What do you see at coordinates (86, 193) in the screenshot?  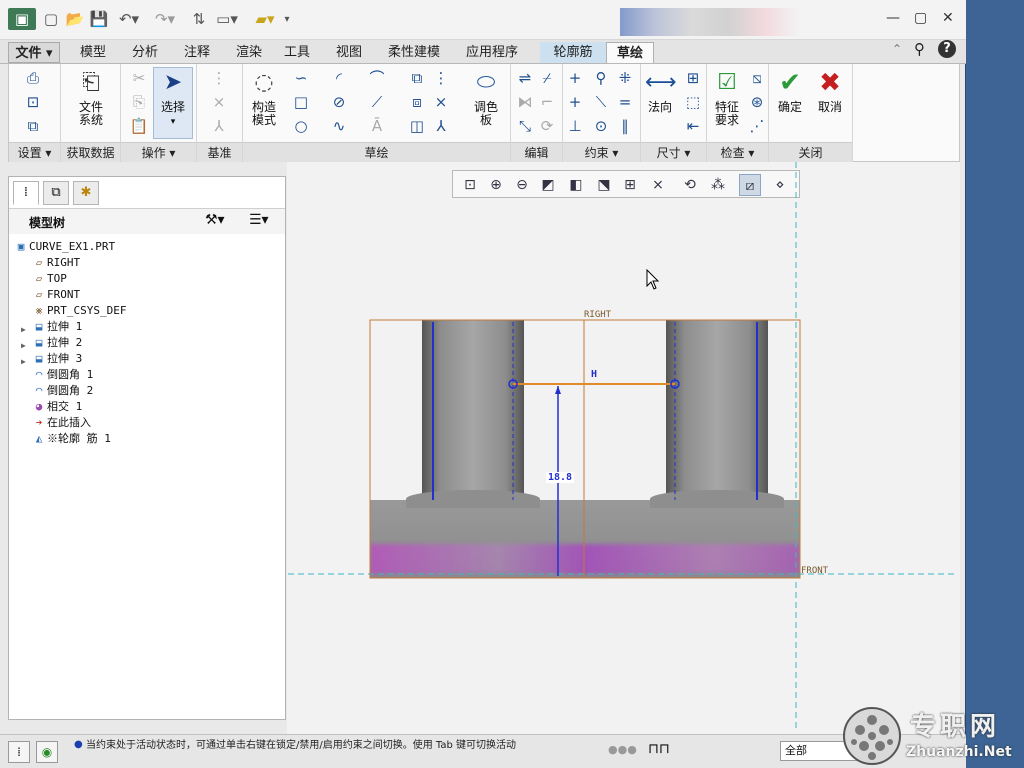 I see `tab-favorites-icon: ✱` at bounding box center [86, 193].